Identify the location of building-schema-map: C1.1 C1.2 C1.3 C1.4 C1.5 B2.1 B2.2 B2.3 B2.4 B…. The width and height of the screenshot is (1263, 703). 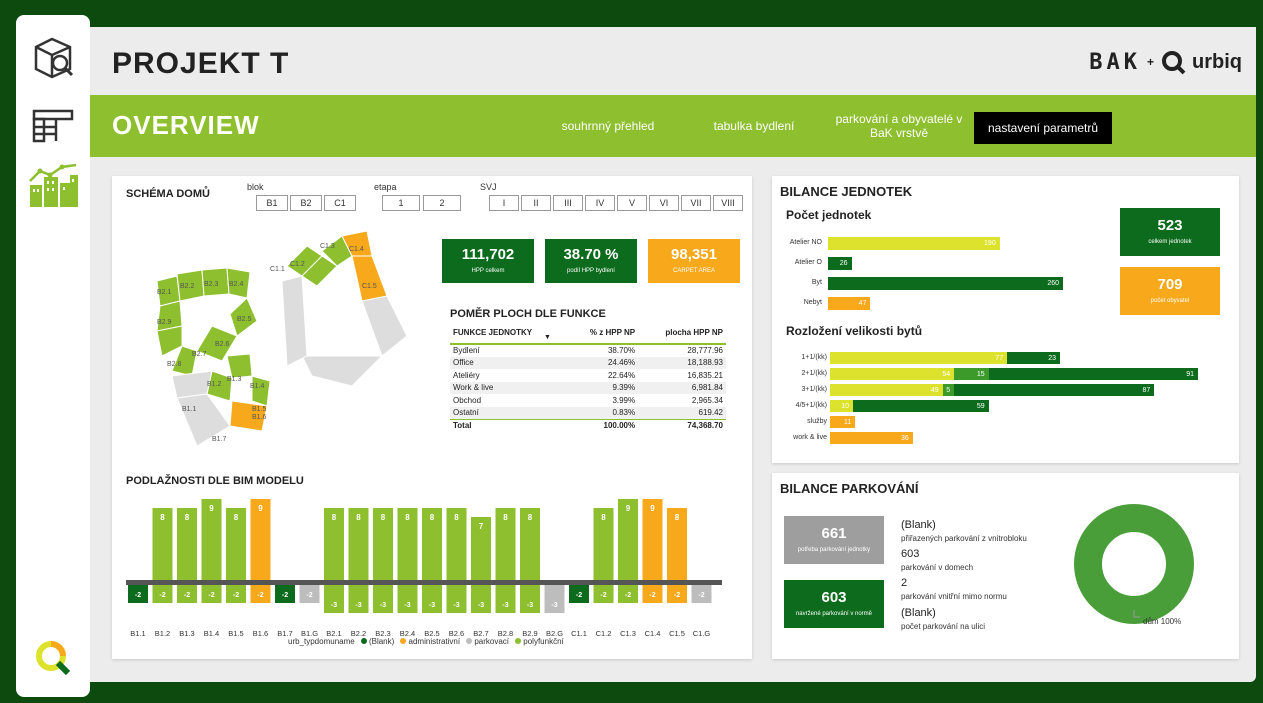
(282, 336).